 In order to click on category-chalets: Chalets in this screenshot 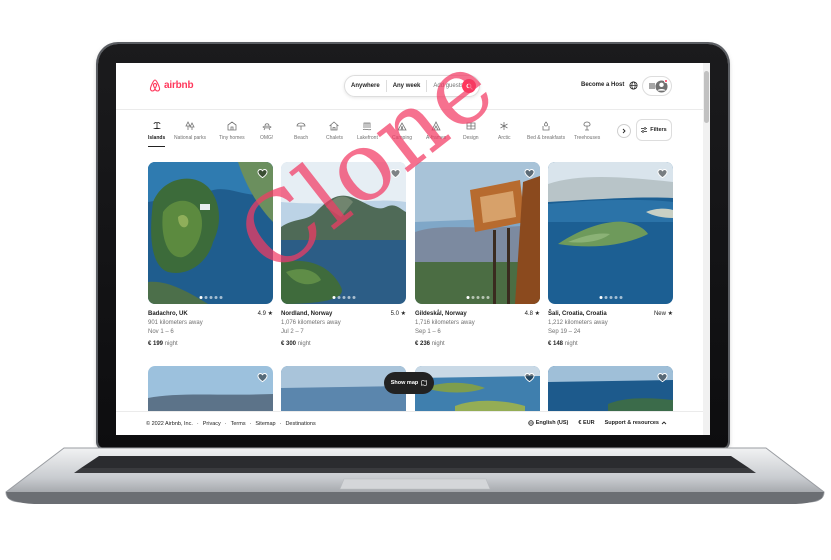, I will do `click(334, 131)`.